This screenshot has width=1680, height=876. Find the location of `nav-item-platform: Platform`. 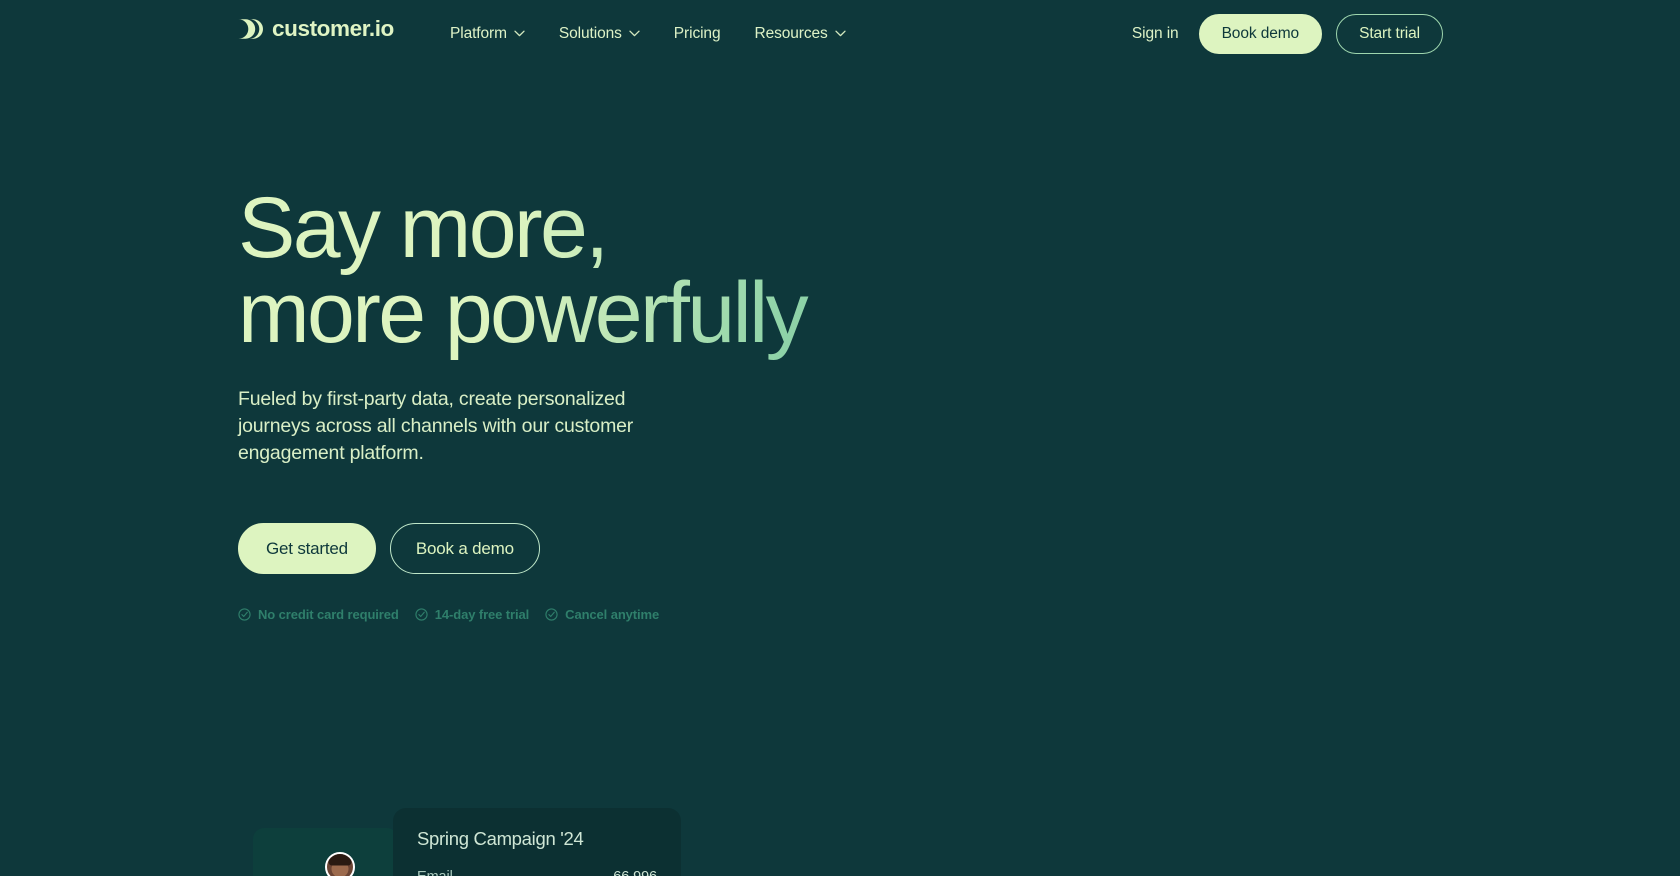

nav-item-platform: Platform is located at coordinates (496, 34).